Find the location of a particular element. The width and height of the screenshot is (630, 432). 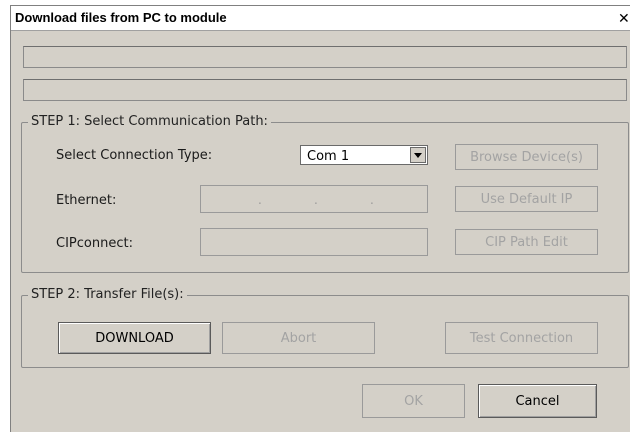

cipconnect-field is located at coordinates (314, 242).